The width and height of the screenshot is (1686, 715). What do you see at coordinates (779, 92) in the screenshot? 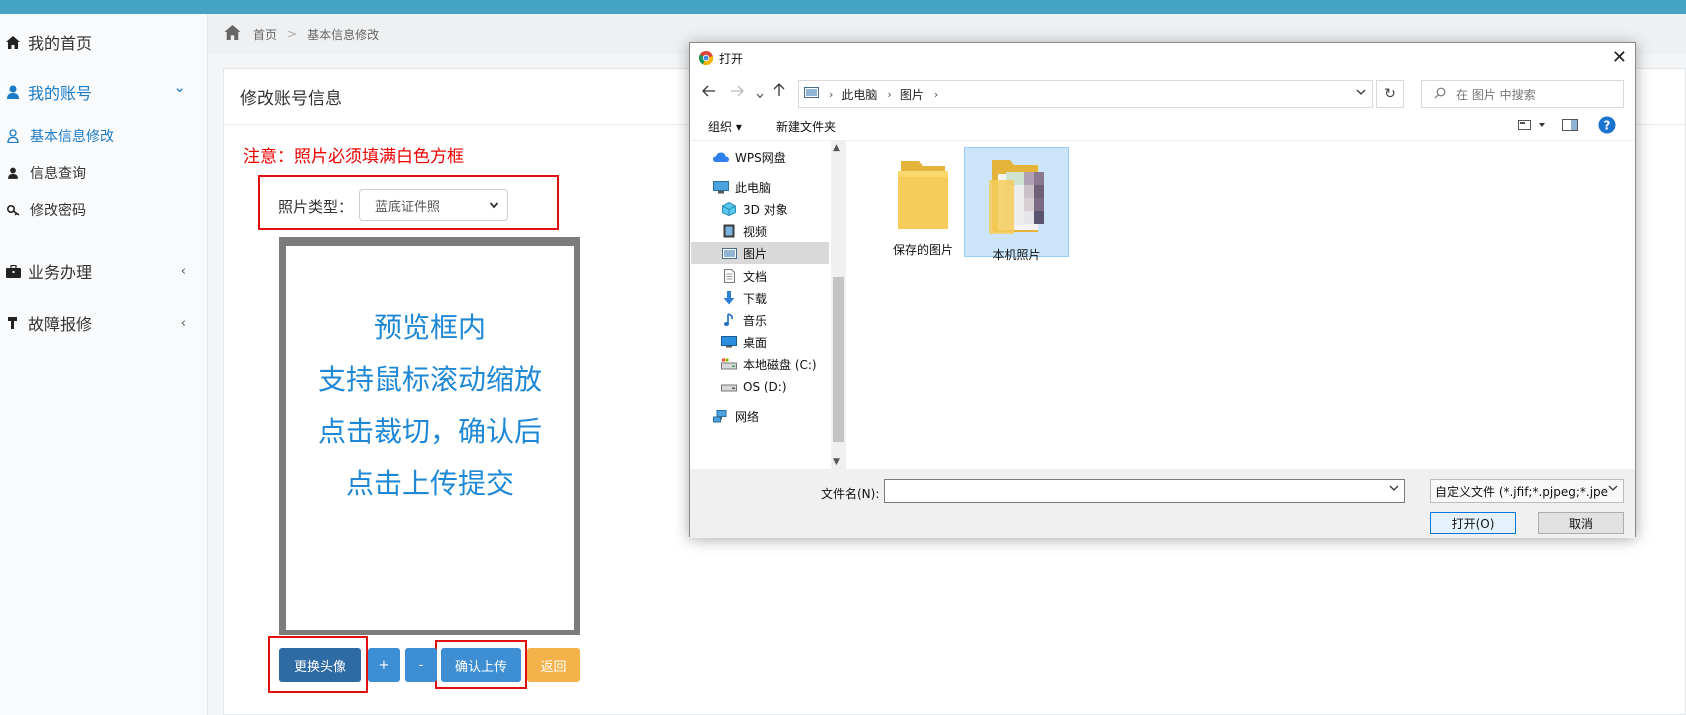
I see `up-arrow-icon` at bounding box center [779, 92].